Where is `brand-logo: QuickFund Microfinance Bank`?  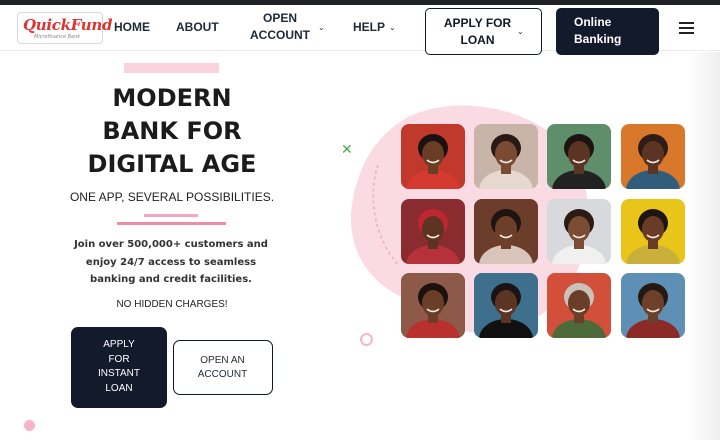
brand-logo: QuickFund Microfinance Bank is located at coordinates (64, 28).